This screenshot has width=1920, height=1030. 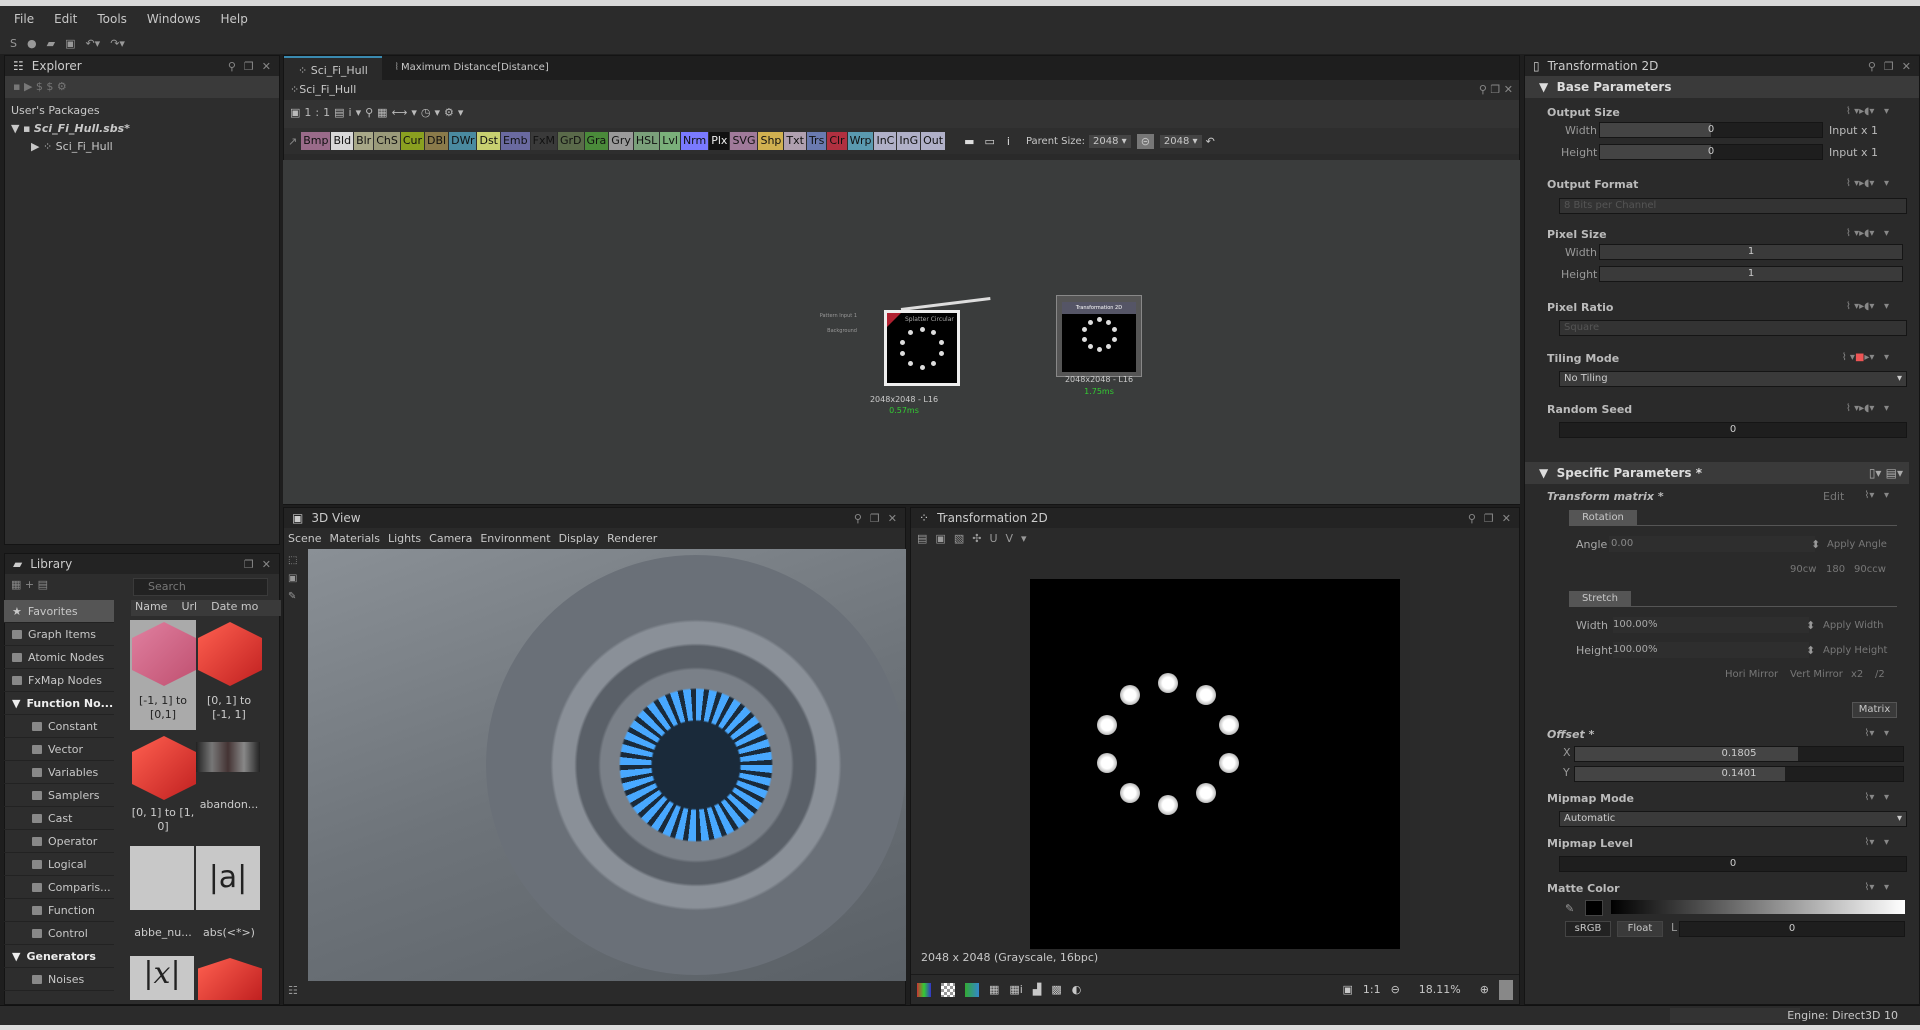 I want to click on pin-icon: ⚲, so click(x=232, y=66).